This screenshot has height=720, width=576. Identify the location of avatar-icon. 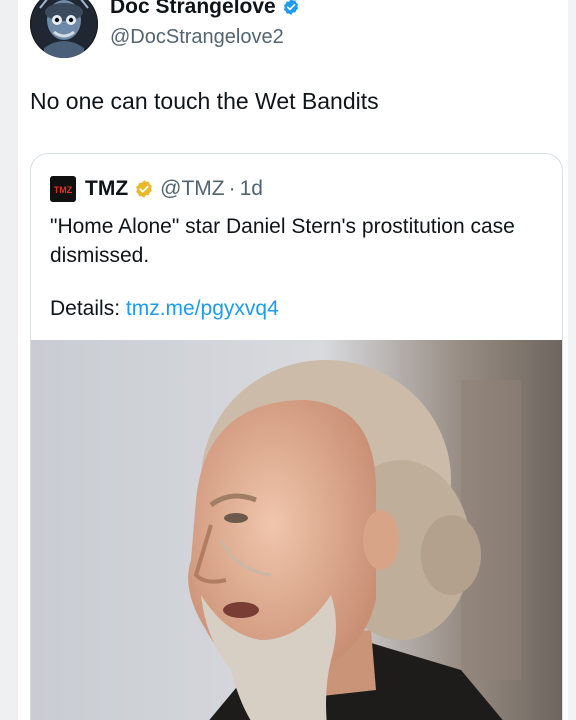
(64, 29).